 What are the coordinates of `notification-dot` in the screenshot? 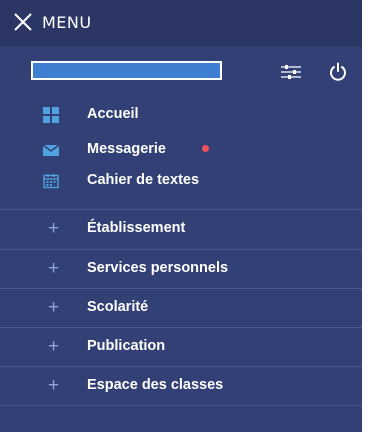 It's located at (205, 148).